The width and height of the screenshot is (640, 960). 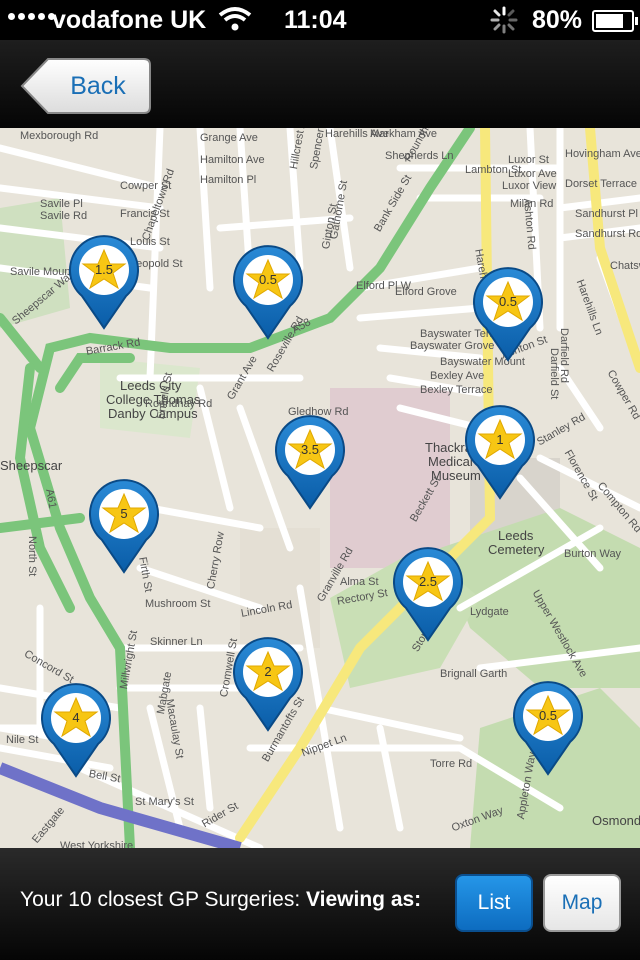 I want to click on status-bar: vodafone UK 11:04 80%, so click(x=320, y=20).